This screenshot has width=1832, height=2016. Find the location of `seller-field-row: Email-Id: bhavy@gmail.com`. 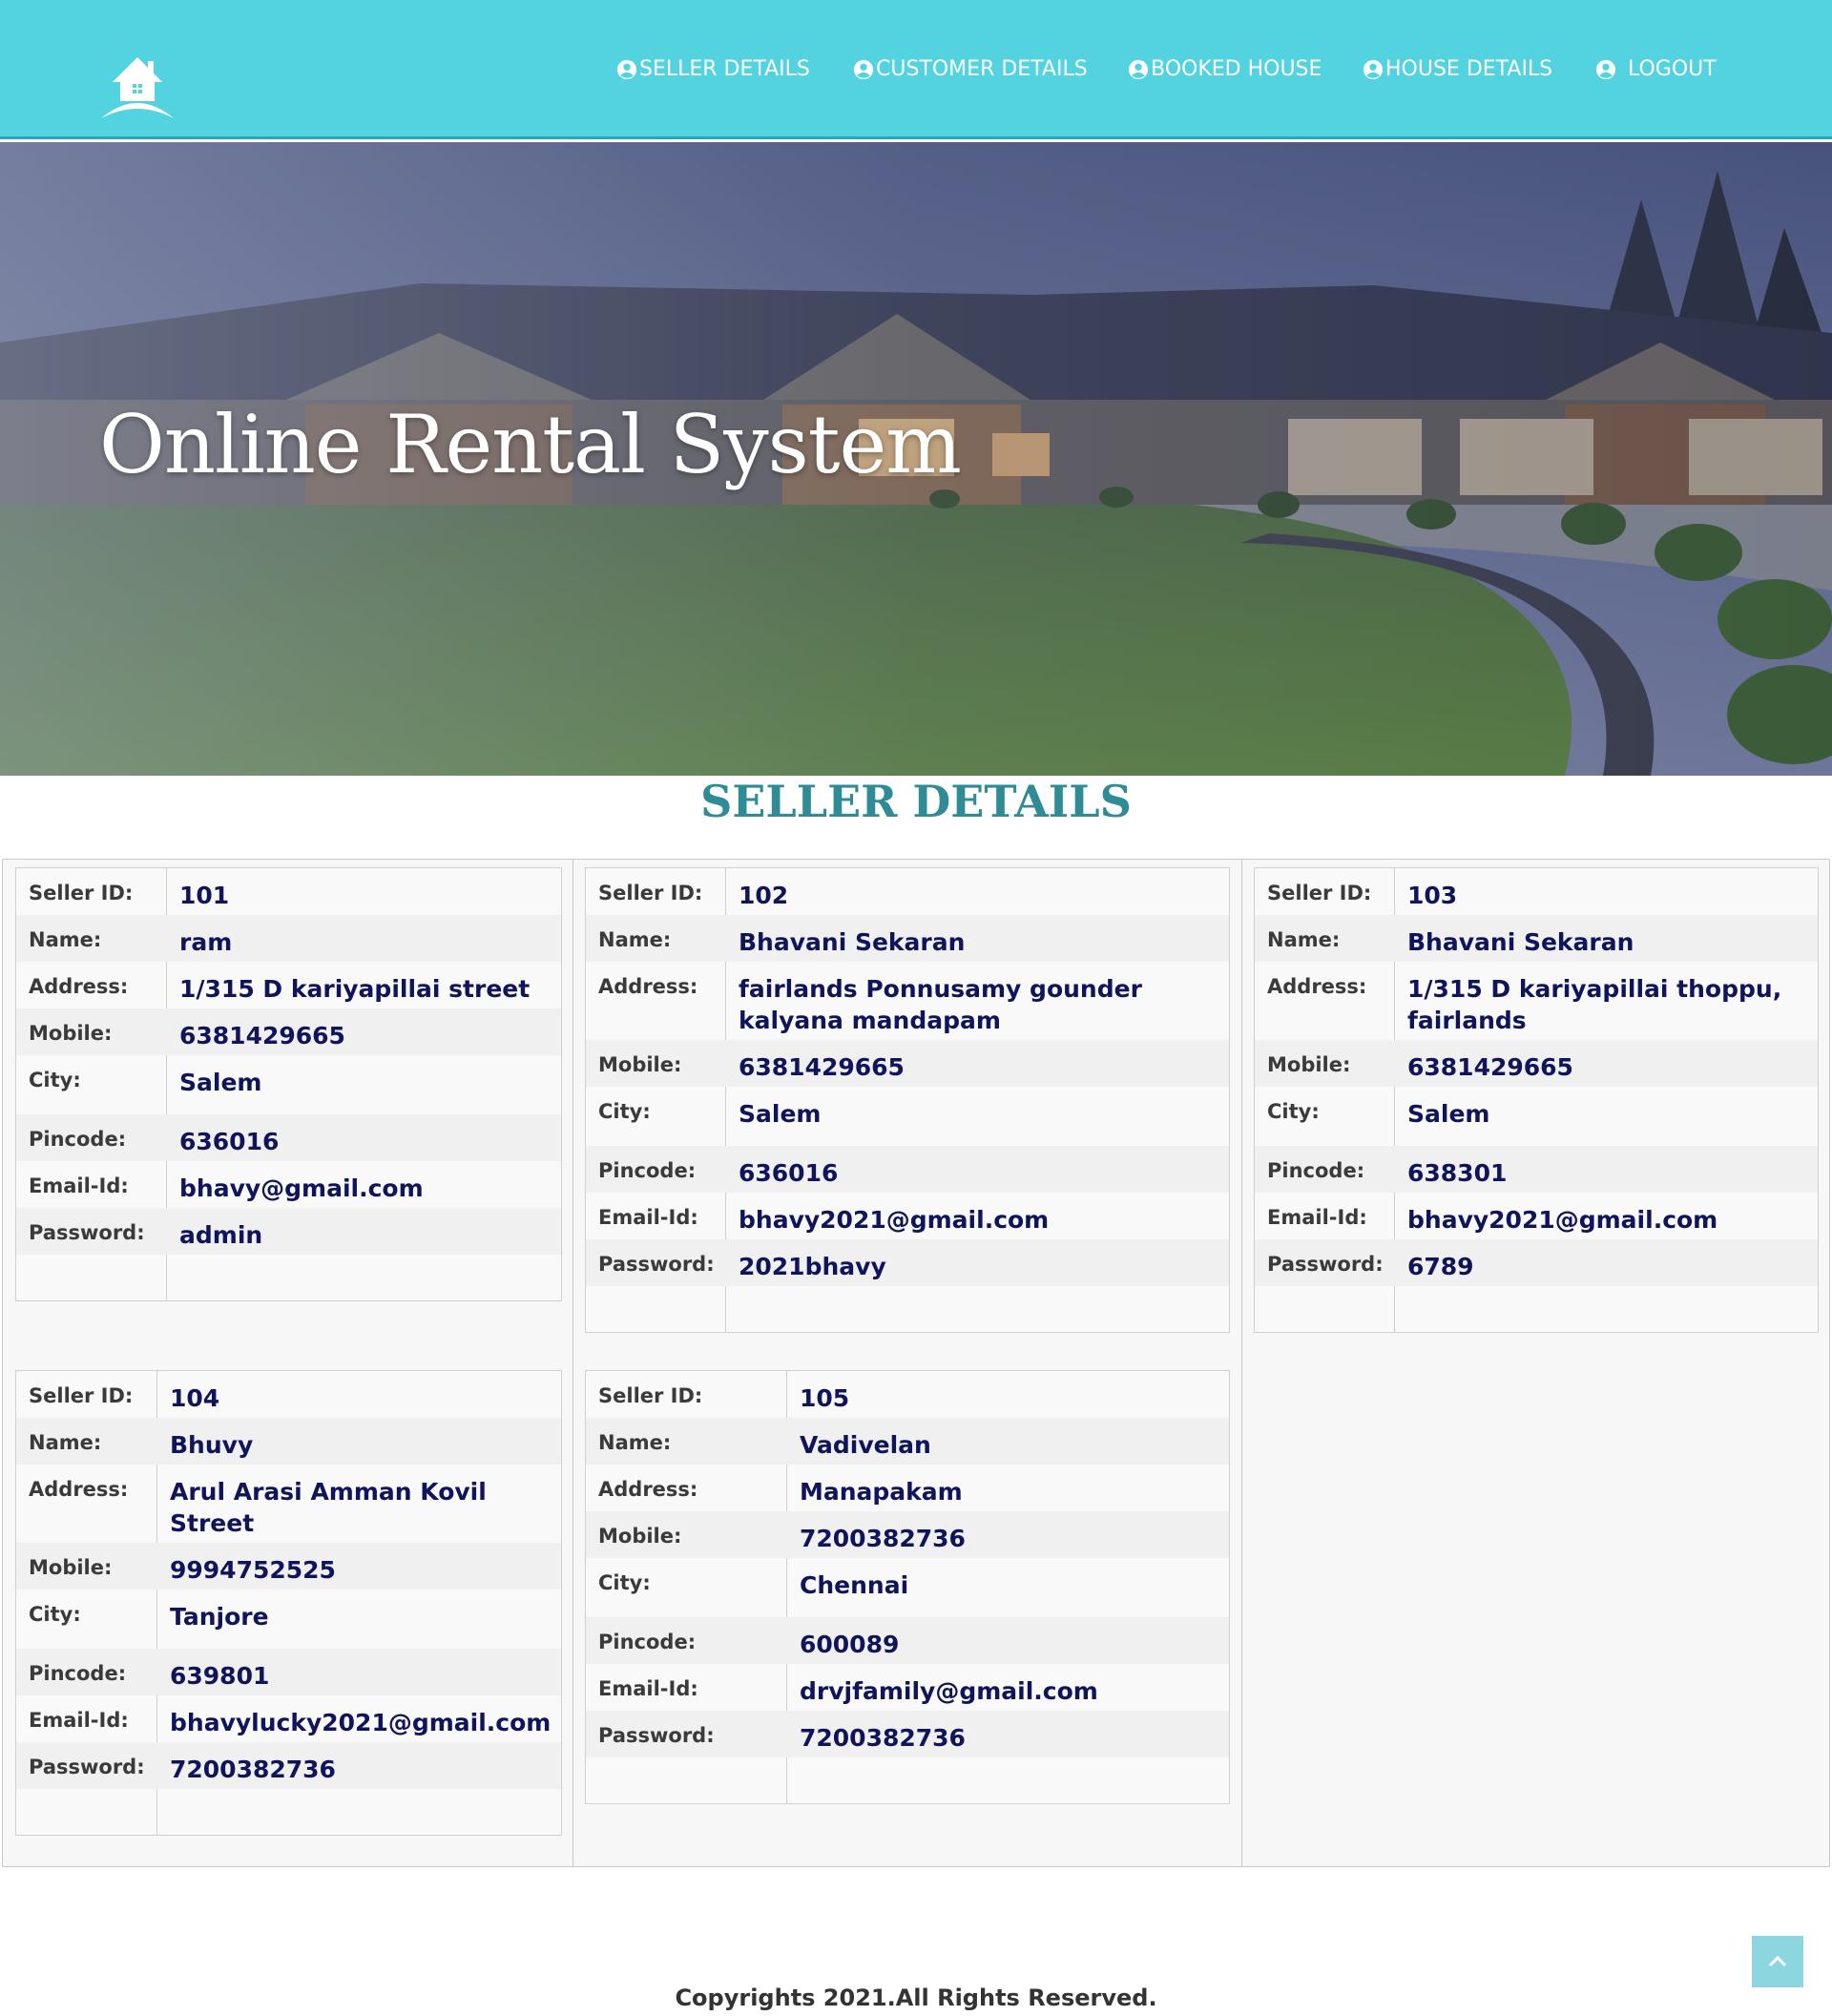

seller-field-row: Email-Id: bhavy@gmail.com is located at coordinates (288, 1184).